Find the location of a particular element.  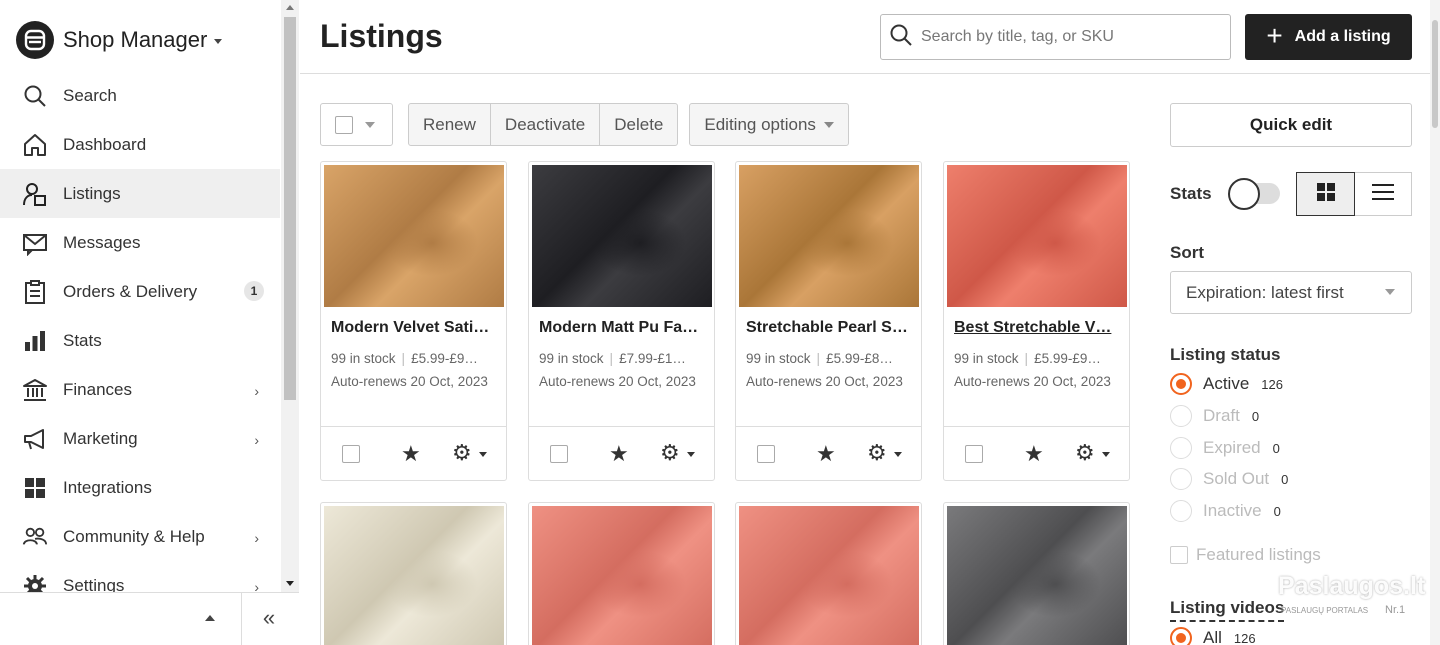

sidebar-item-orders-delivery: Orders & Delivery 1 is located at coordinates (140, 291).